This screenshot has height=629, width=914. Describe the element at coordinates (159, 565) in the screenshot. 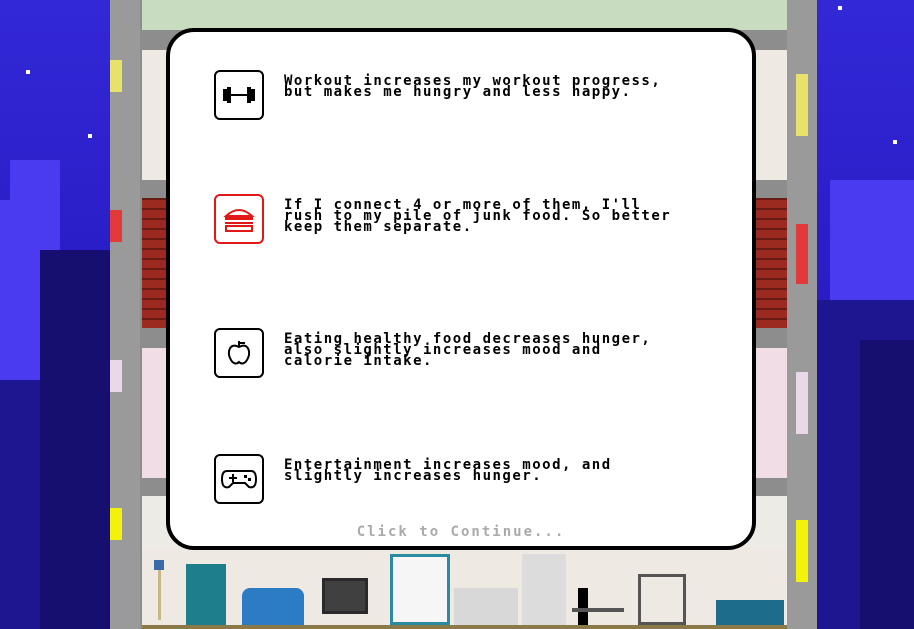

I see `floor-lamp` at that location.